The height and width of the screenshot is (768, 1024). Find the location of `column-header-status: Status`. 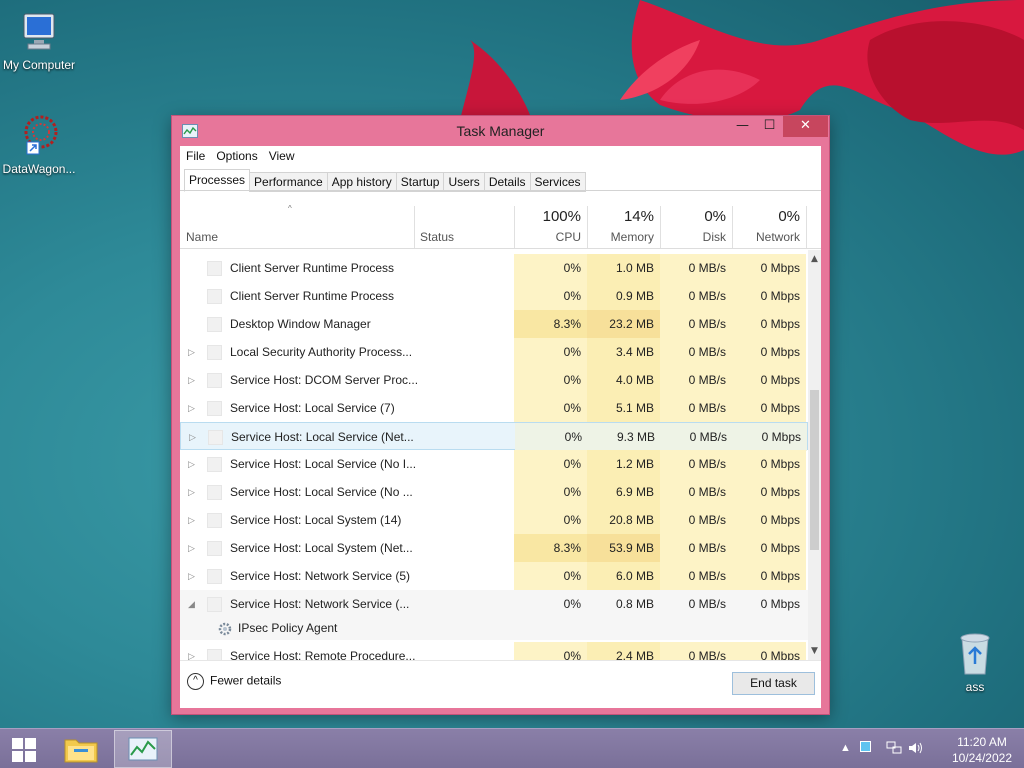

column-header-status: Status is located at coordinates (464, 227).